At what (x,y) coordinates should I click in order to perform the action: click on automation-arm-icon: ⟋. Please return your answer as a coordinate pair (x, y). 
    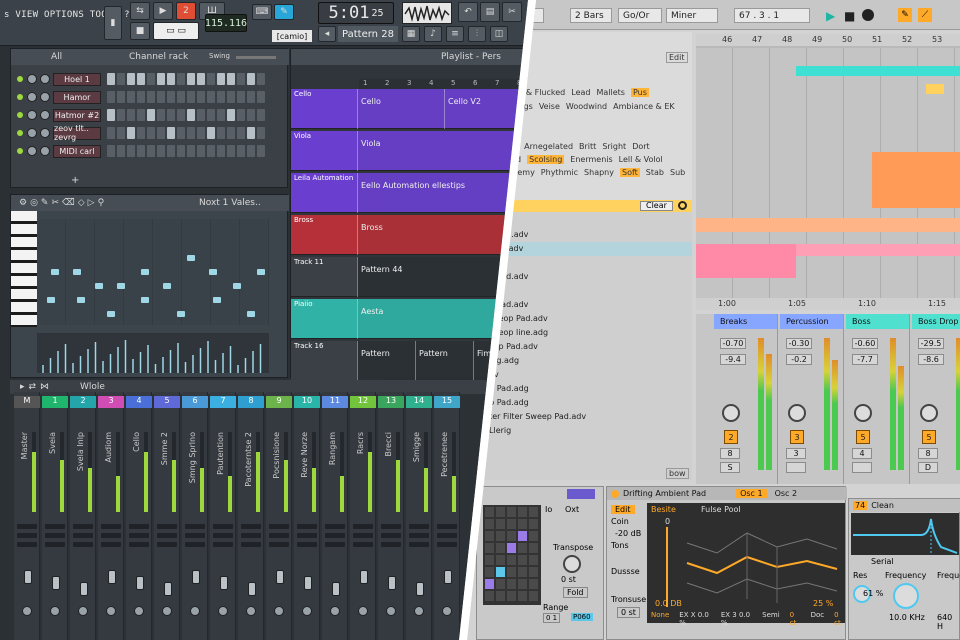
    Looking at the image, I should click on (925, 15).